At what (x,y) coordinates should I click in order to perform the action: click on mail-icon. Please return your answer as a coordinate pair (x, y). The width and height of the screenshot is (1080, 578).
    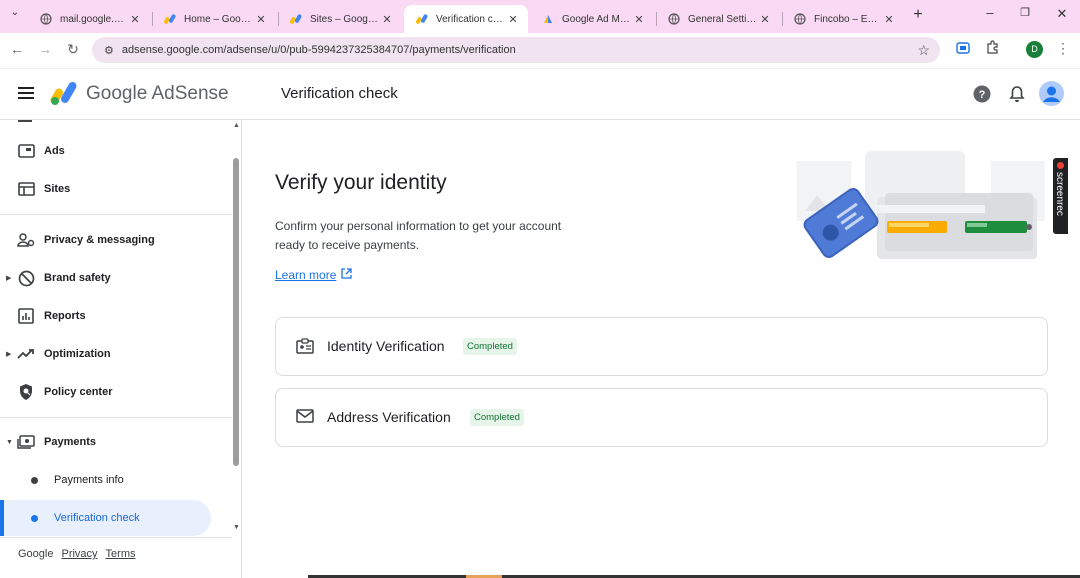
    Looking at the image, I should click on (305, 418).